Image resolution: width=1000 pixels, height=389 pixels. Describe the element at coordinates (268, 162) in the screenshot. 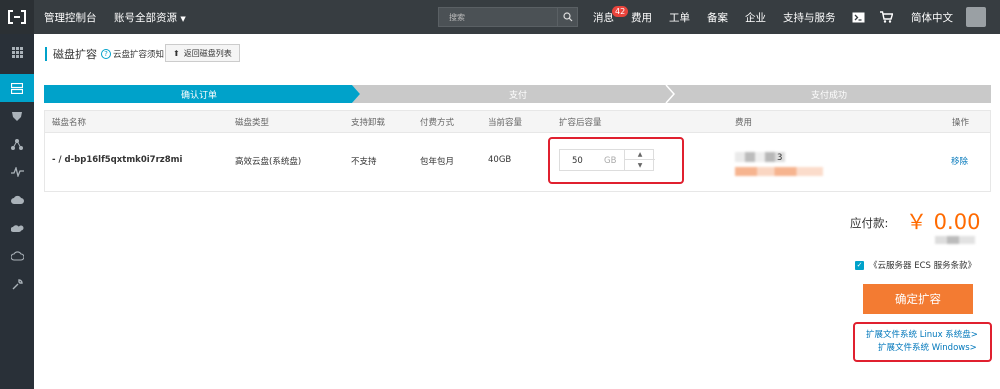

I see `disk-type: 高效云盘(系统盘)` at that location.